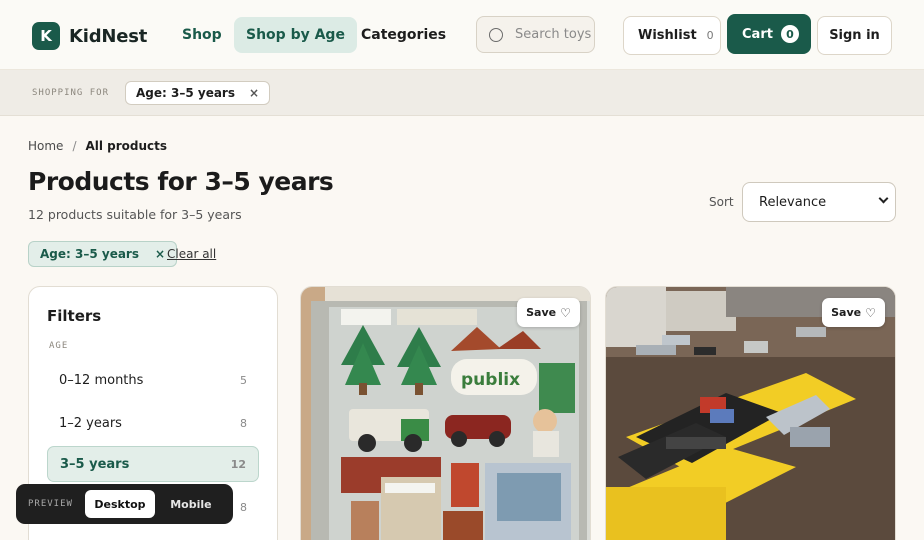 The image size is (924, 540). Describe the element at coordinates (108, 36) in the screenshot. I see `brand-name: KidNest` at that location.